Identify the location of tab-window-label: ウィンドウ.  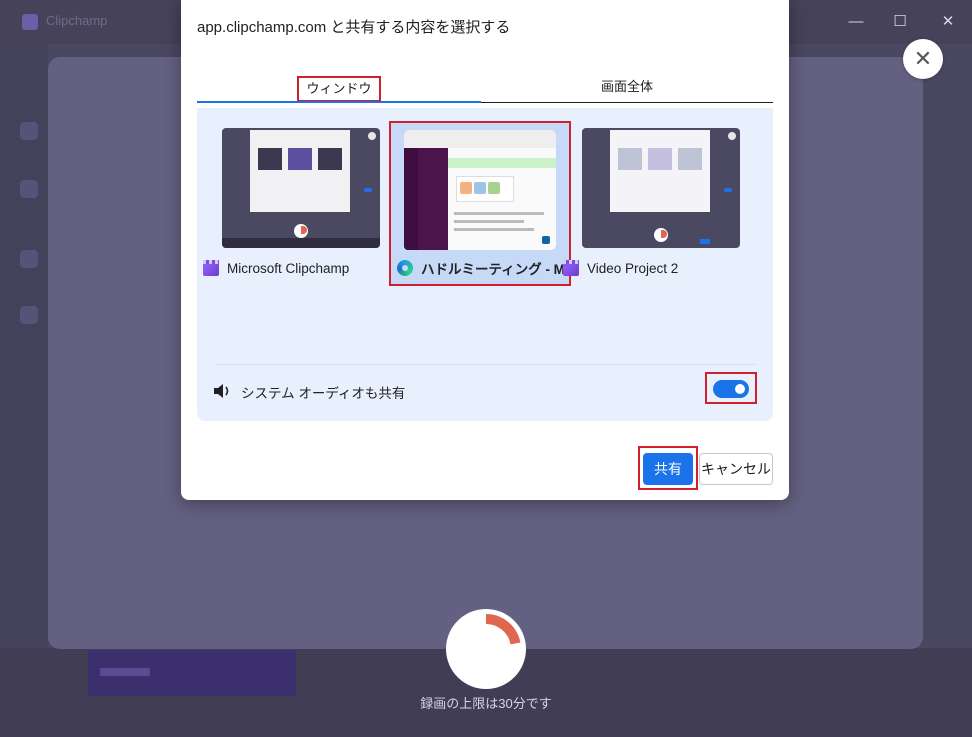
(339, 89).